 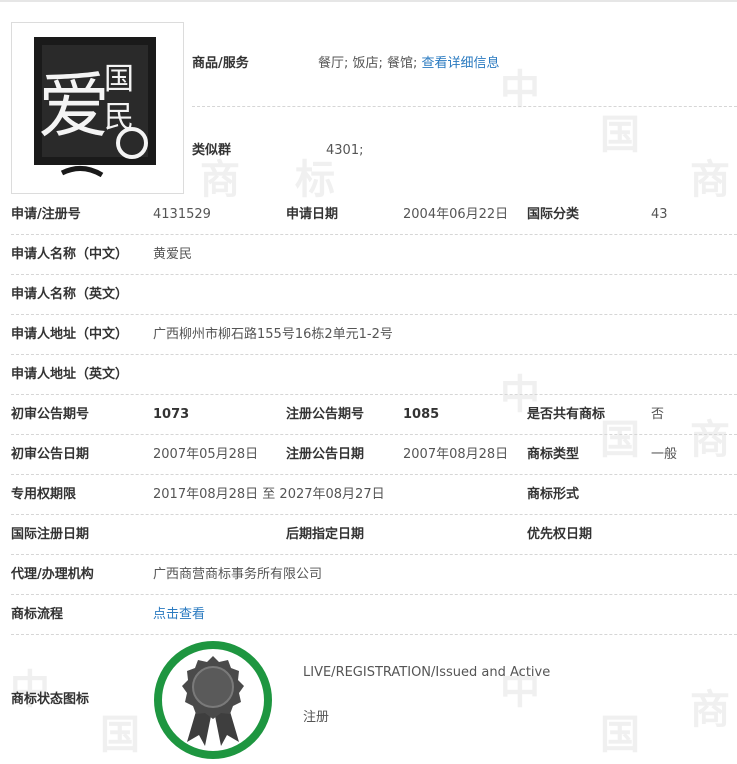 What do you see at coordinates (658, 414) in the screenshot?
I see `shared-trademark-value: 否` at bounding box center [658, 414].